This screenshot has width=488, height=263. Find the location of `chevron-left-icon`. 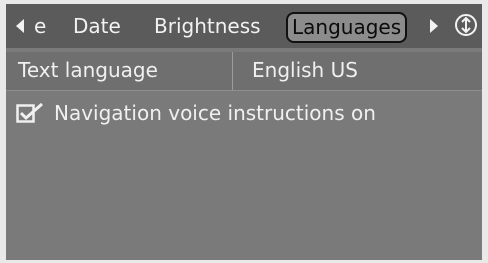

chevron-left-icon is located at coordinates (20, 26).